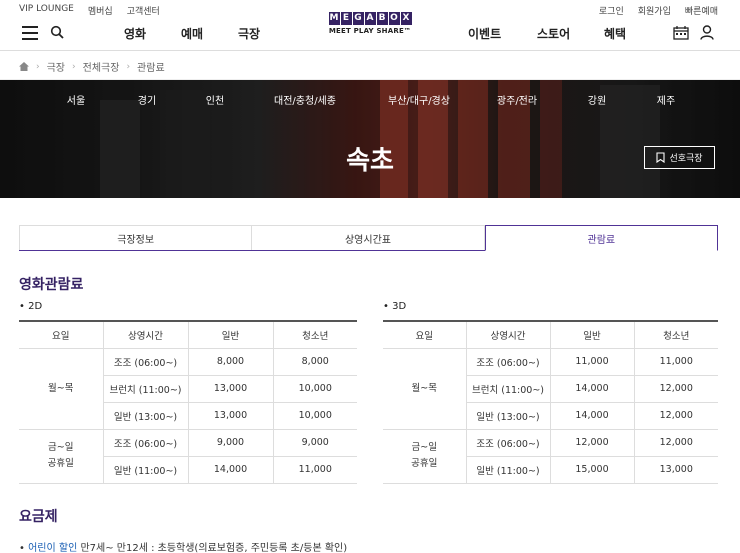 This screenshot has width=740, height=553. I want to click on table-row: 월~목 조조 (06:00~) 8,000 8,000, so click(188, 388).